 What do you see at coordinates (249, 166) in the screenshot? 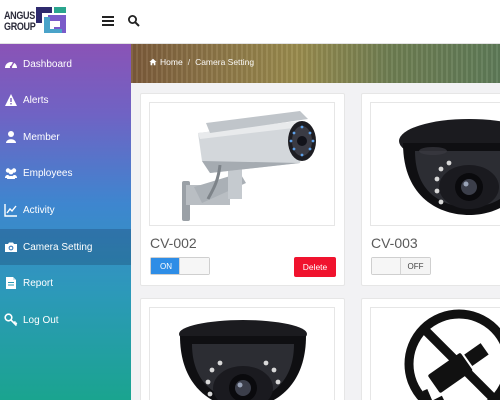
I see `bullet-camera-image` at bounding box center [249, 166].